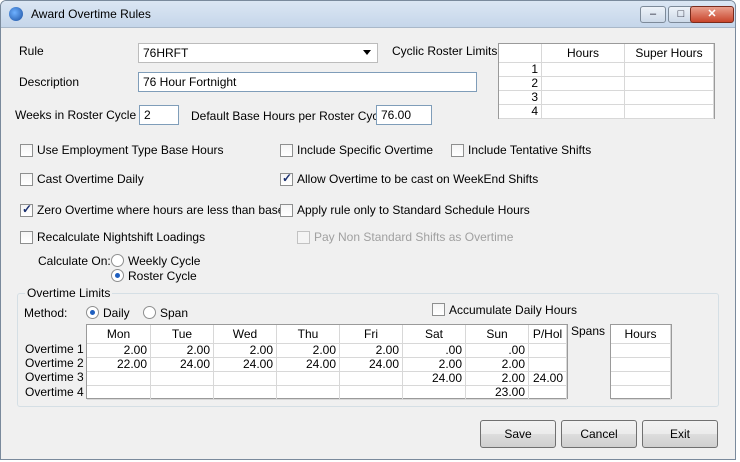 The image size is (740, 462). What do you see at coordinates (530, 150) in the screenshot?
I see `include-tentative-label: Include Tentative Shifts` at bounding box center [530, 150].